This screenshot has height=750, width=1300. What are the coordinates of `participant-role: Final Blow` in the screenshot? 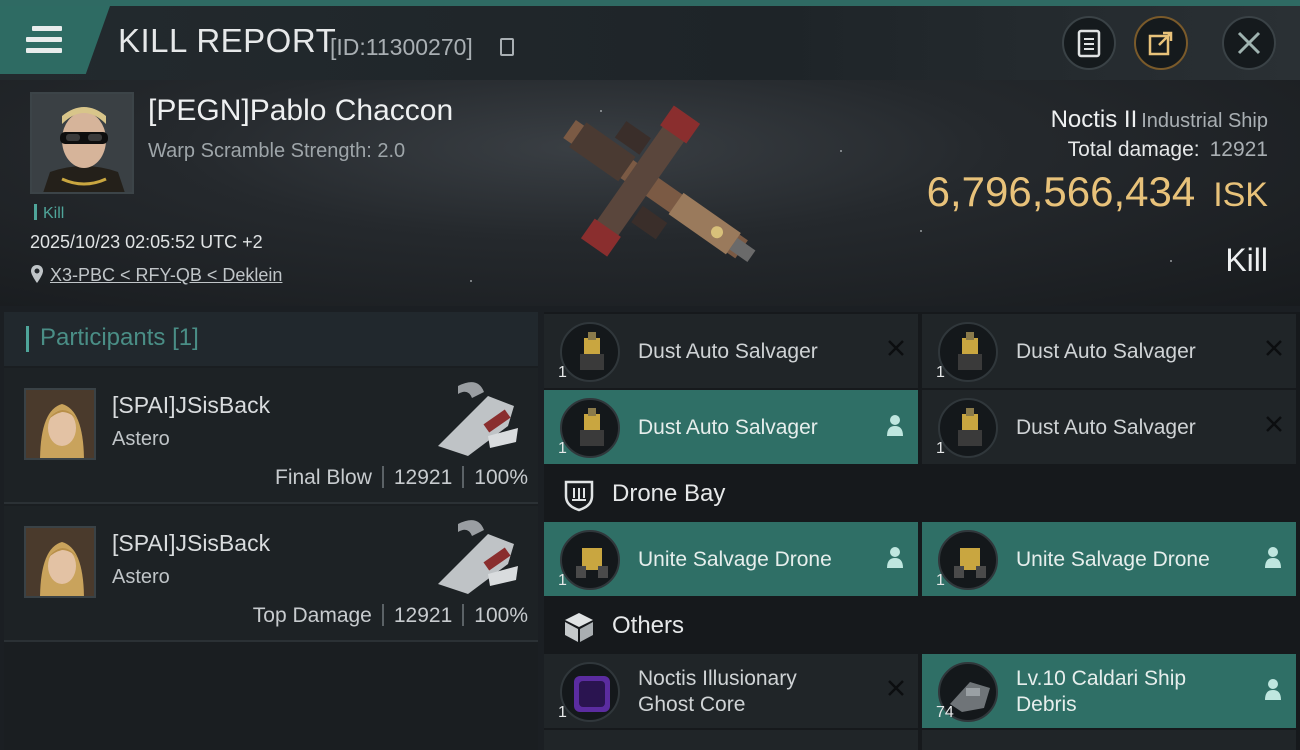 It's located at (323, 477).